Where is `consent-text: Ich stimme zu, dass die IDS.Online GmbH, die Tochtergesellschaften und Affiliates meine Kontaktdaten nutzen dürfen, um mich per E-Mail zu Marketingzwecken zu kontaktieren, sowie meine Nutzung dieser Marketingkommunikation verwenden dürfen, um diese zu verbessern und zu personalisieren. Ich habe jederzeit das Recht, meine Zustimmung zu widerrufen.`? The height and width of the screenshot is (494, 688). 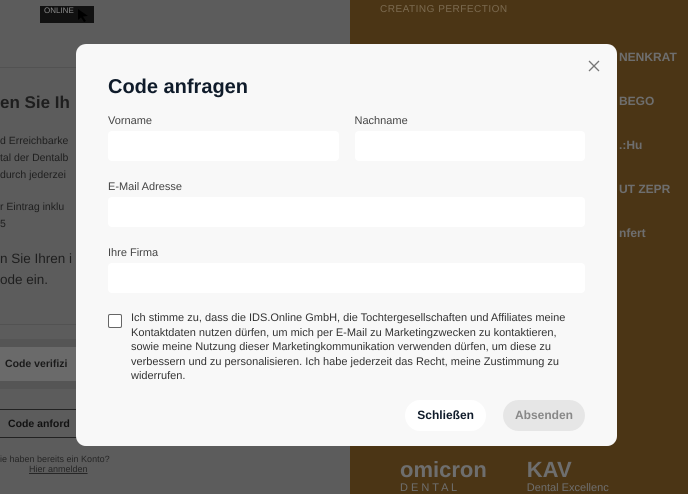
consent-text: Ich stimme zu, dass die IDS.Online GmbH, die Tochtergesellschaften und Affiliates meine Kontaktdaten nutzen dürfen, um mich per E-Mail zu Marketingzwecken zu kontaktieren, sowie meine Nutzung dieser Marketingkommunikation verwenden dürfen, um diese zu verbessern und zu personalisieren. Ich habe jederzeit das Recht, meine Zustimmung zu widerrufen. is located at coordinates (348, 347).